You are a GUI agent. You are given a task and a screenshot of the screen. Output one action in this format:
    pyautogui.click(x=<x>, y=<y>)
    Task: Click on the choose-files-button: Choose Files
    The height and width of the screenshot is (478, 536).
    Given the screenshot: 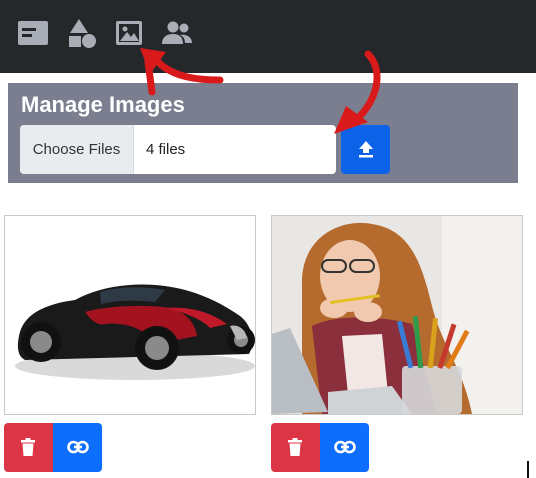 What is the action you would take?
    pyautogui.click(x=77, y=149)
    